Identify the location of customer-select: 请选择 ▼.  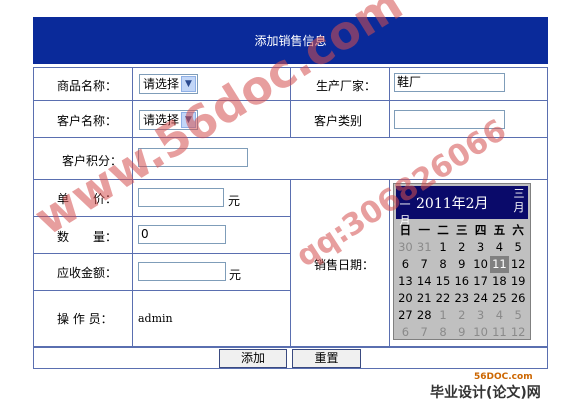
(168, 120).